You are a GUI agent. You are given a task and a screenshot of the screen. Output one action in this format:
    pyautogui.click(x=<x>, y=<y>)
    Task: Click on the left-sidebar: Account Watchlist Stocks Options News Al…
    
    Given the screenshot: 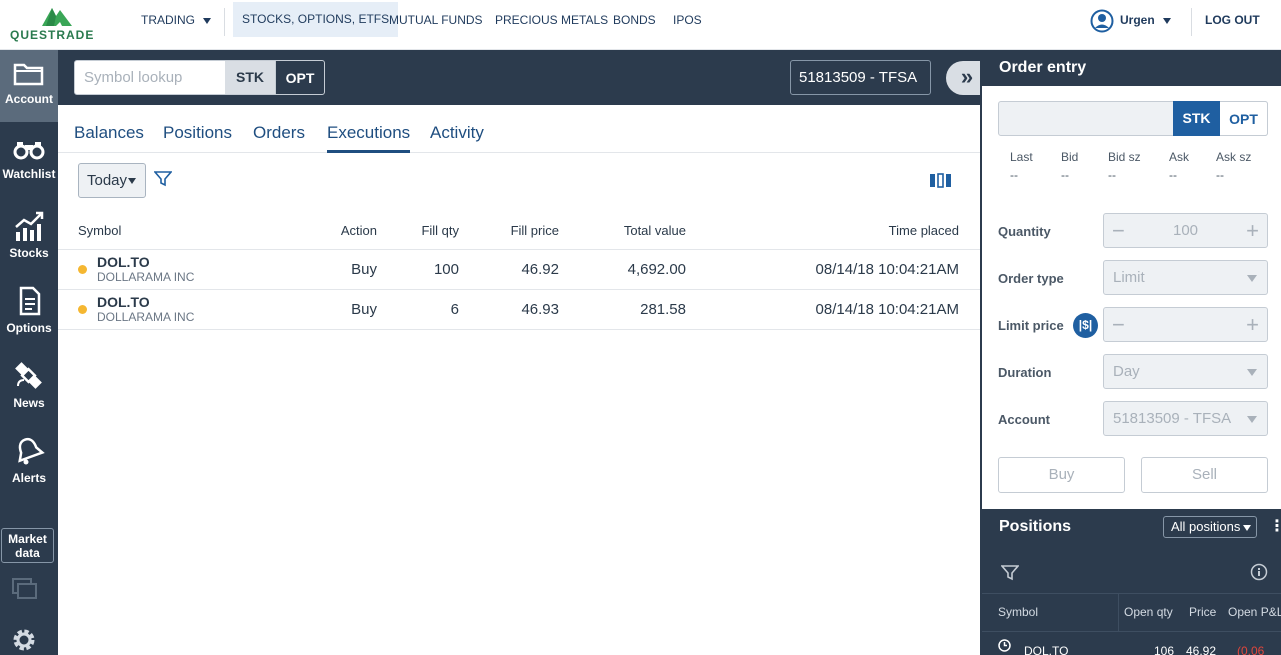 What is the action you would take?
    pyautogui.click(x=29, y=352)
    